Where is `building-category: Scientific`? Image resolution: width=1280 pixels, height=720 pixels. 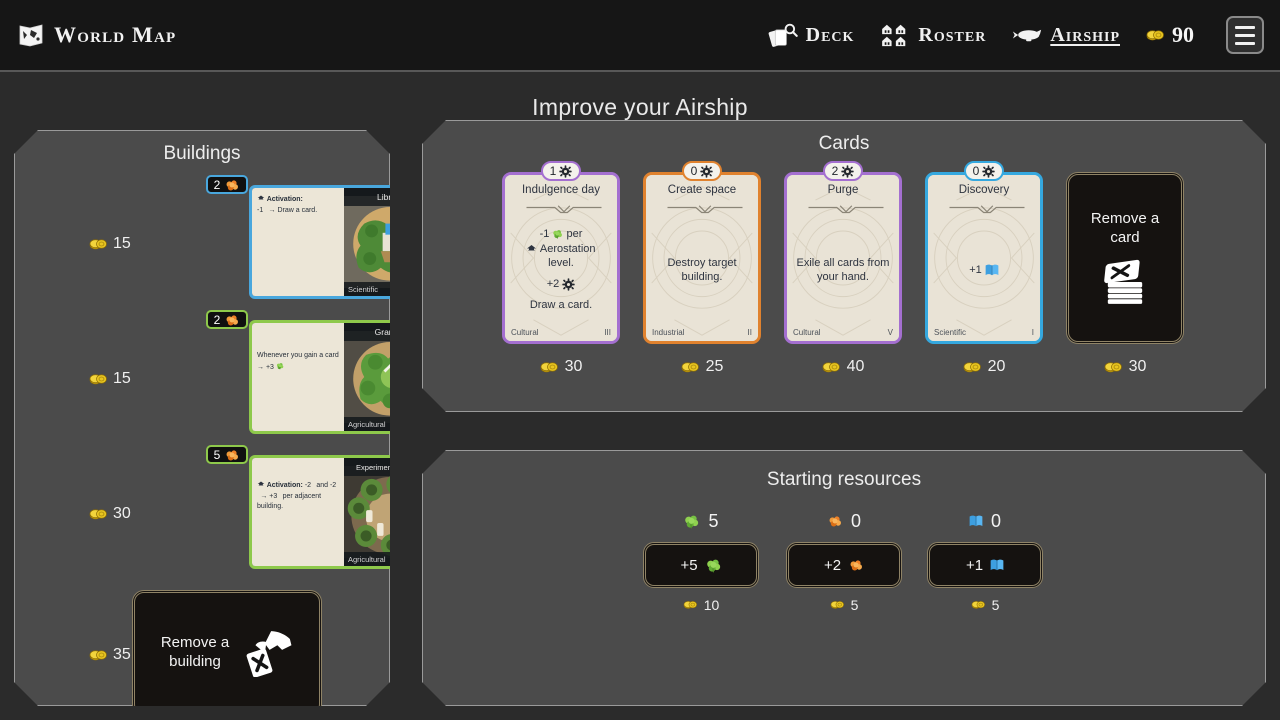
building-category: Scientific is located at coordinates (363, 289).